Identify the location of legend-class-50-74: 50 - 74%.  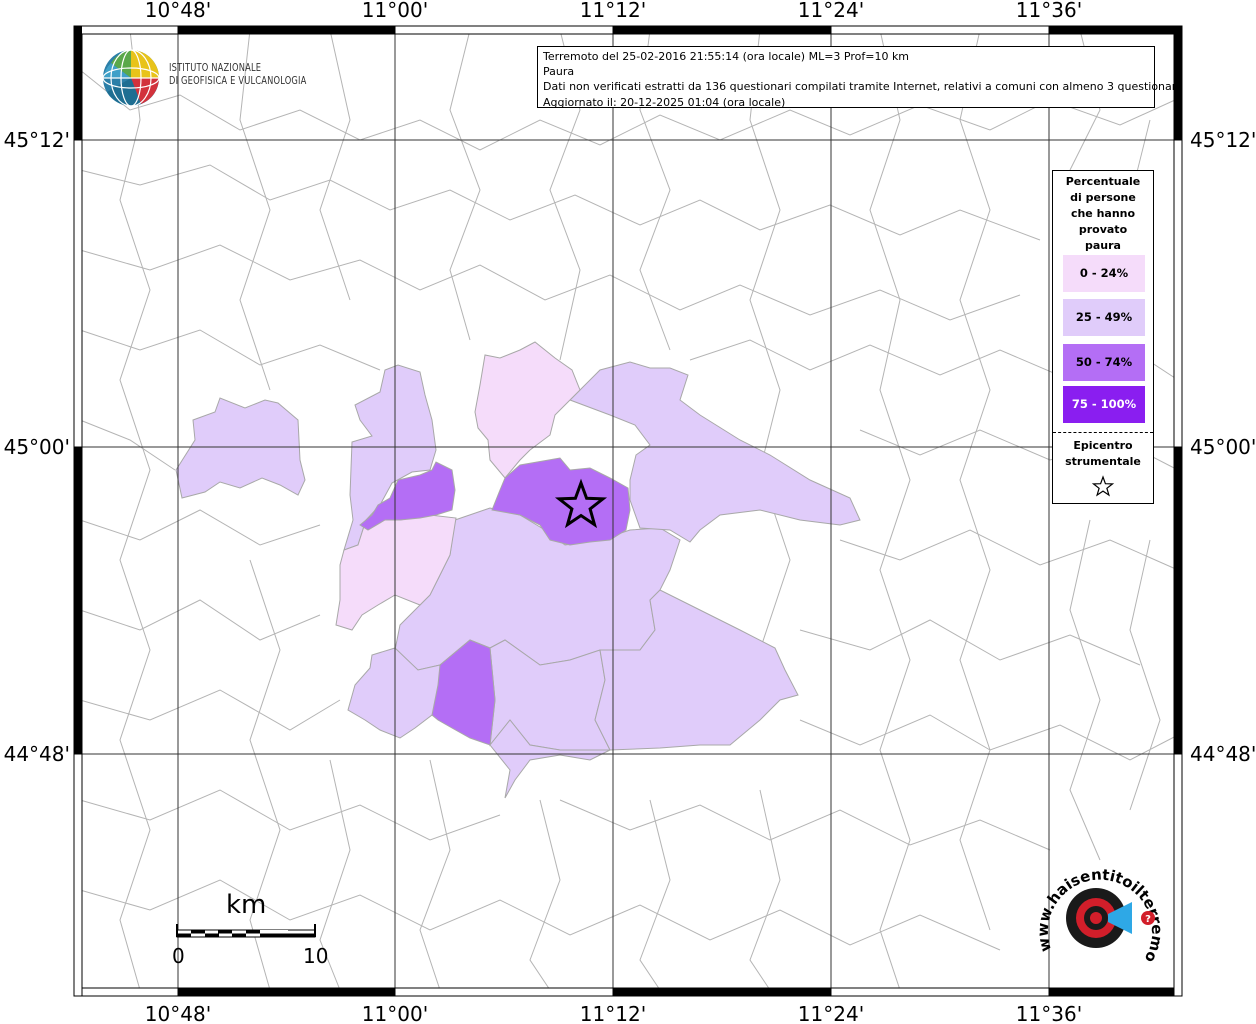
(1104, 362).